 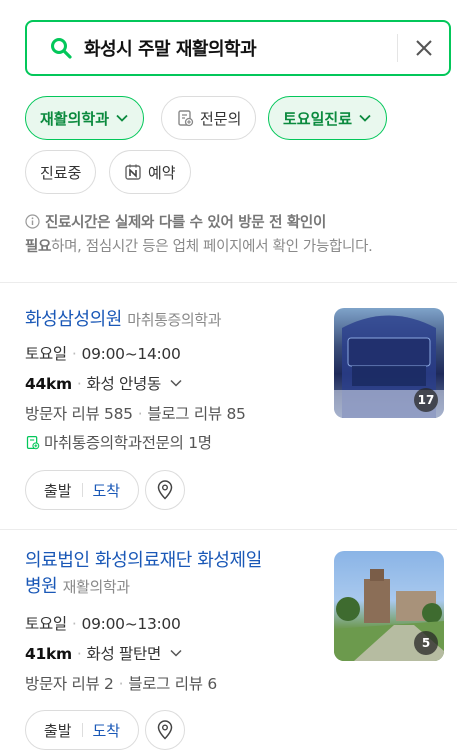 What do you see at coordinates (48, 384) in the screenshot?
I see `distance: 44km` at bounding box center [48, 384].